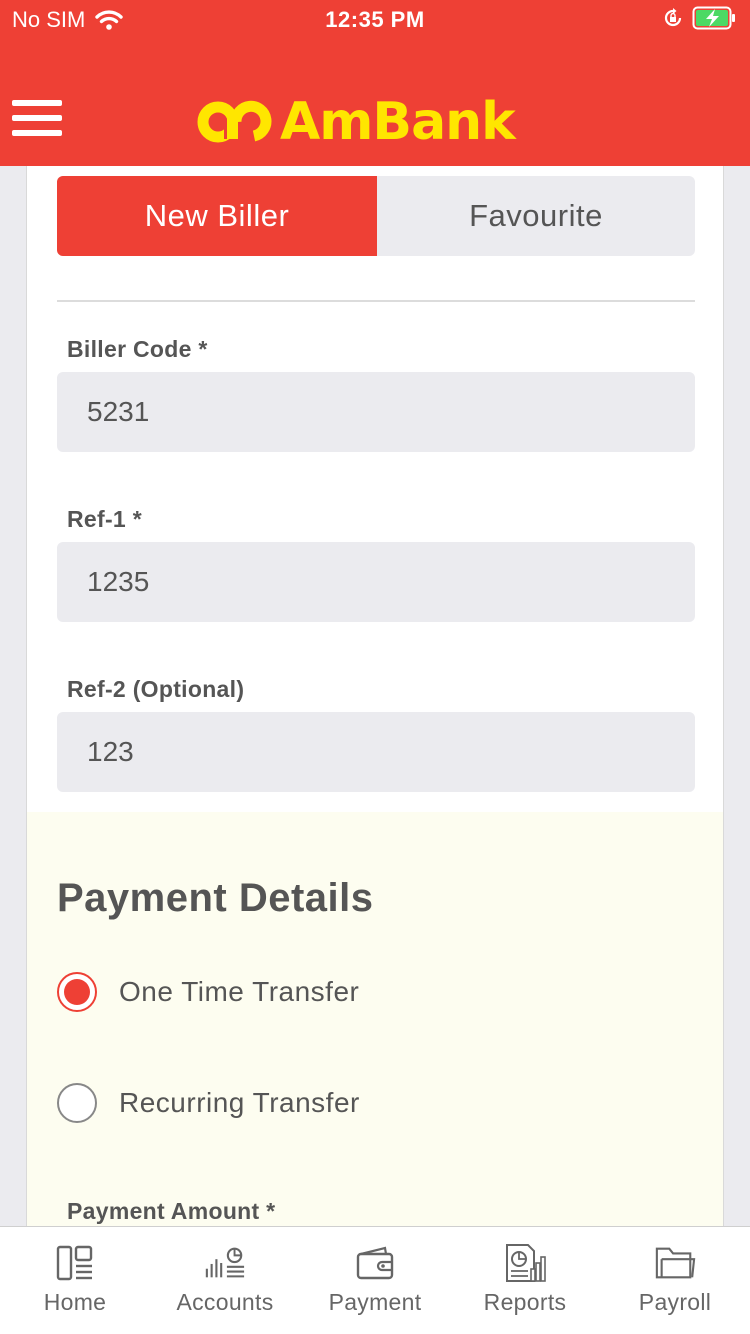 The height and width of the screenshot is (1334, 750). I want to click on biller-tabs: New Biller Favourite, so click(376, 216).